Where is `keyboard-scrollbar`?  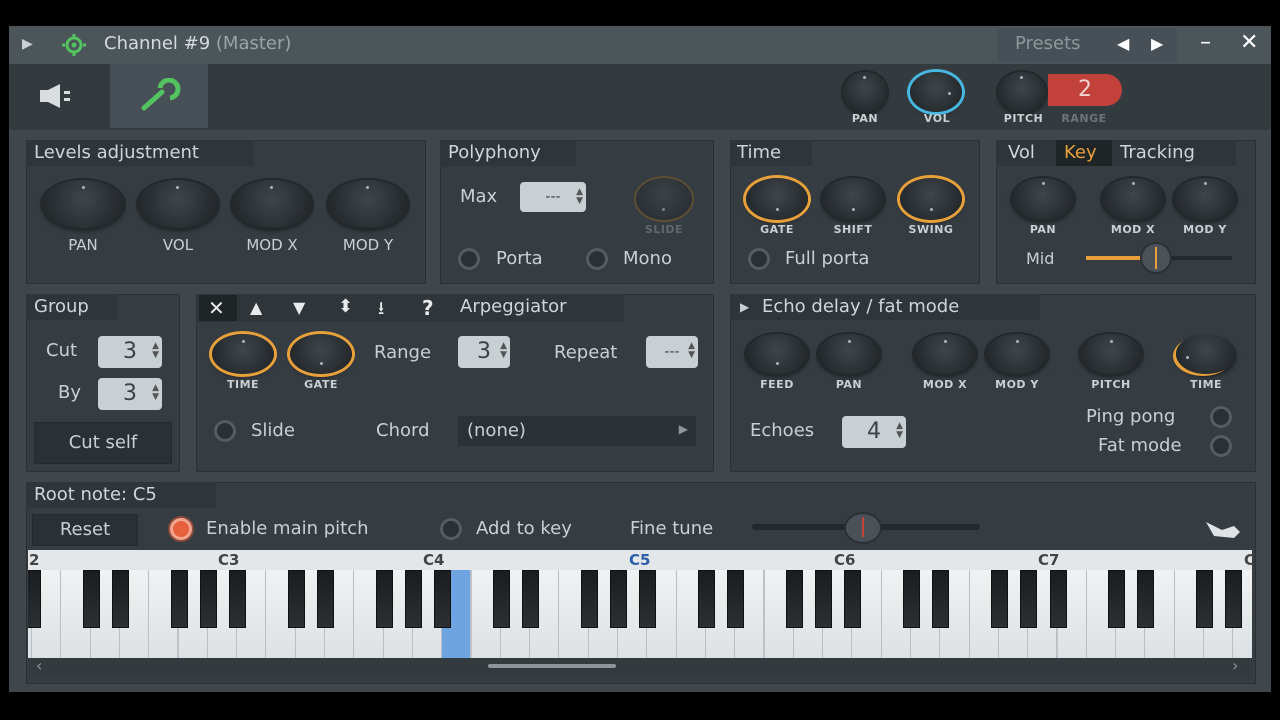 keyboard-scrollbar is located at coordinates (640, 667).